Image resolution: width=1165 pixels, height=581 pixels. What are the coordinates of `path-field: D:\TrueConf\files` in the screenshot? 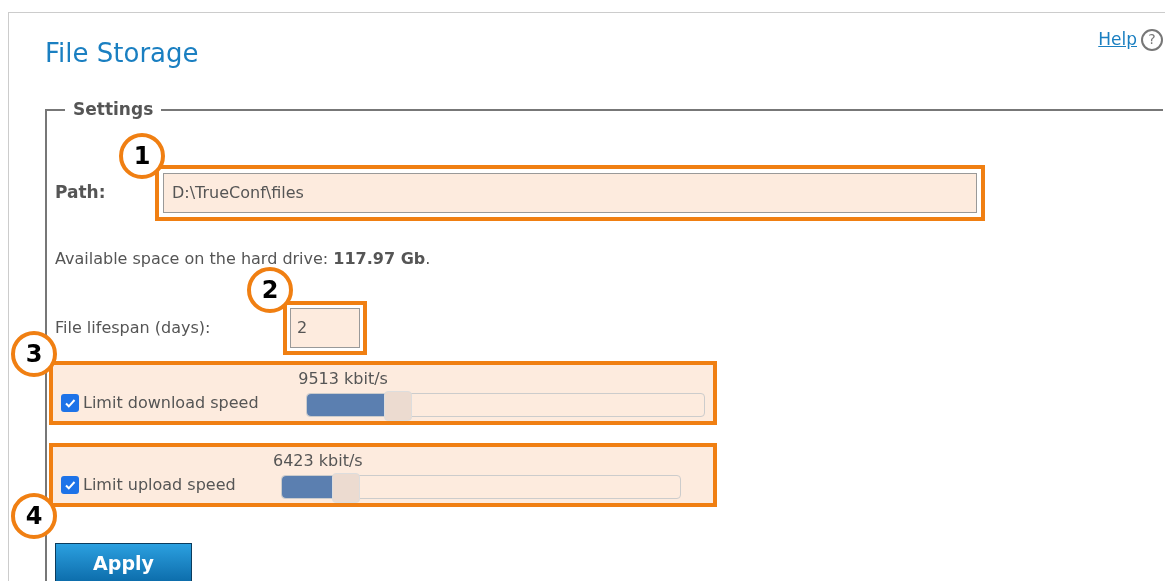 It's located at (570, 192).